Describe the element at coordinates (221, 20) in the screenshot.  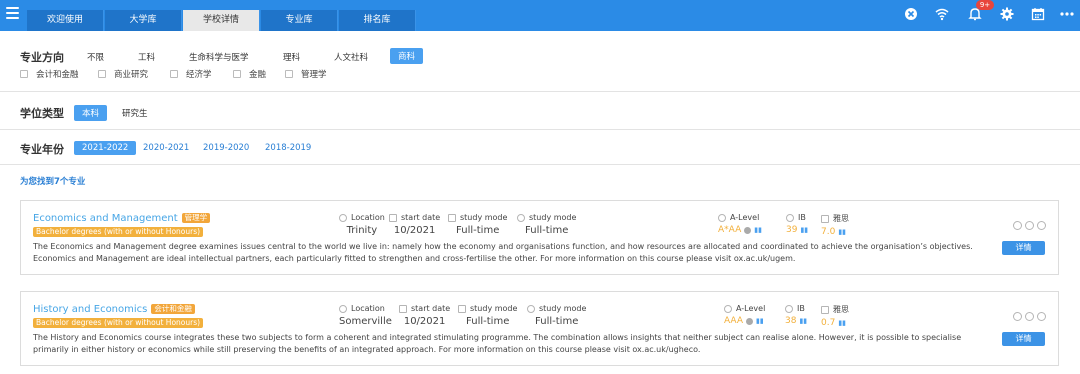
I see `tab-school-details: 学校详情` at that location.